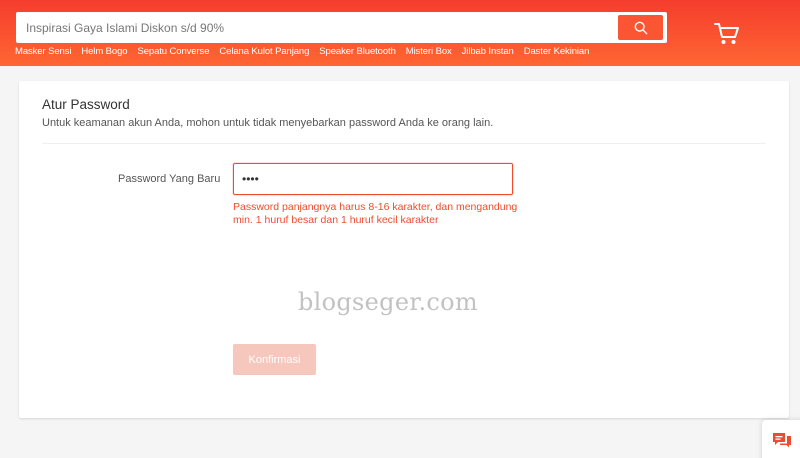  I want to click on cart-icon, so click(726, 33).